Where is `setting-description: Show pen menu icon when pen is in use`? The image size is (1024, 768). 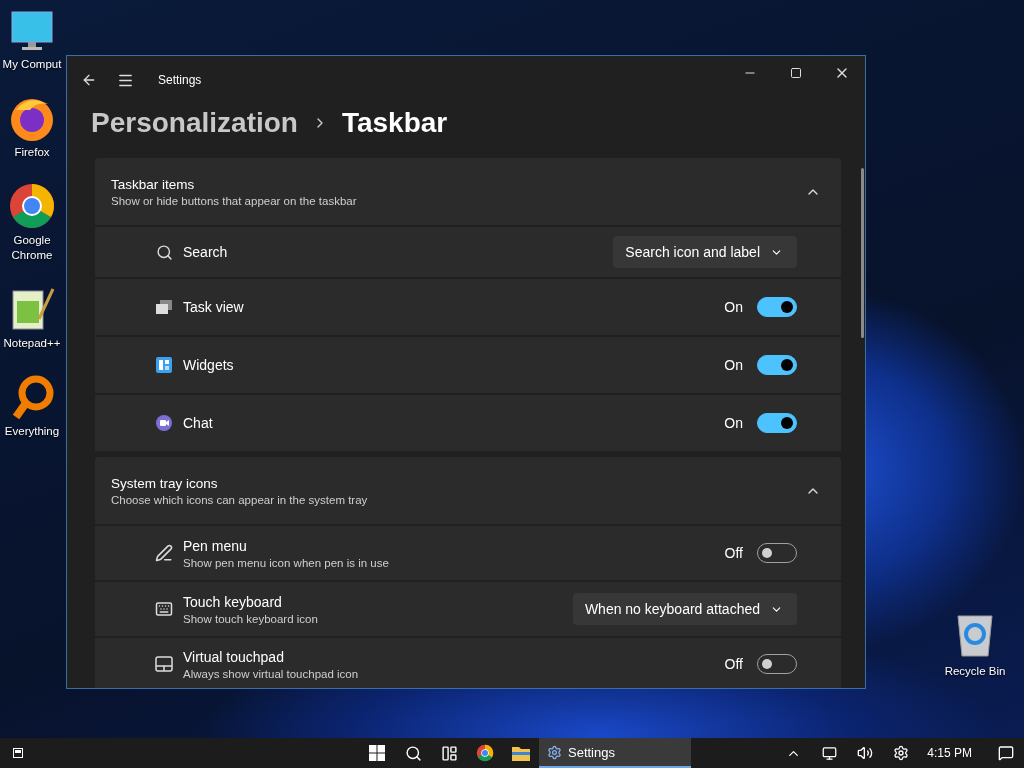
setting-description: Show pen menu icon when pen is in use is located at coordinates (286, 562).